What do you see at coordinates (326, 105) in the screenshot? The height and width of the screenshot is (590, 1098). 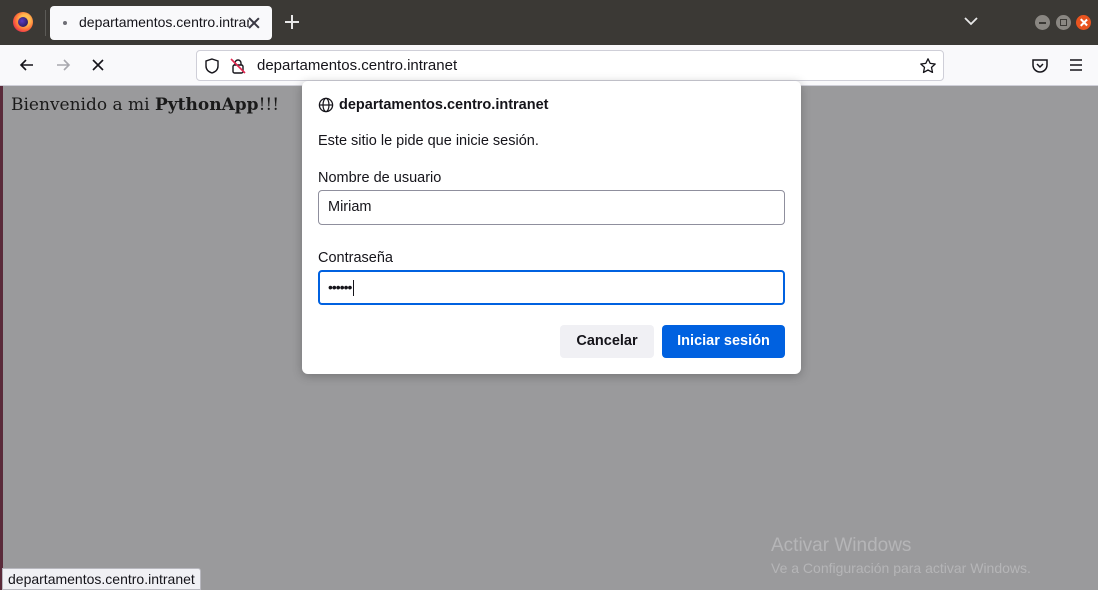 I see `globe-icon` at bounding box center [326, 105].